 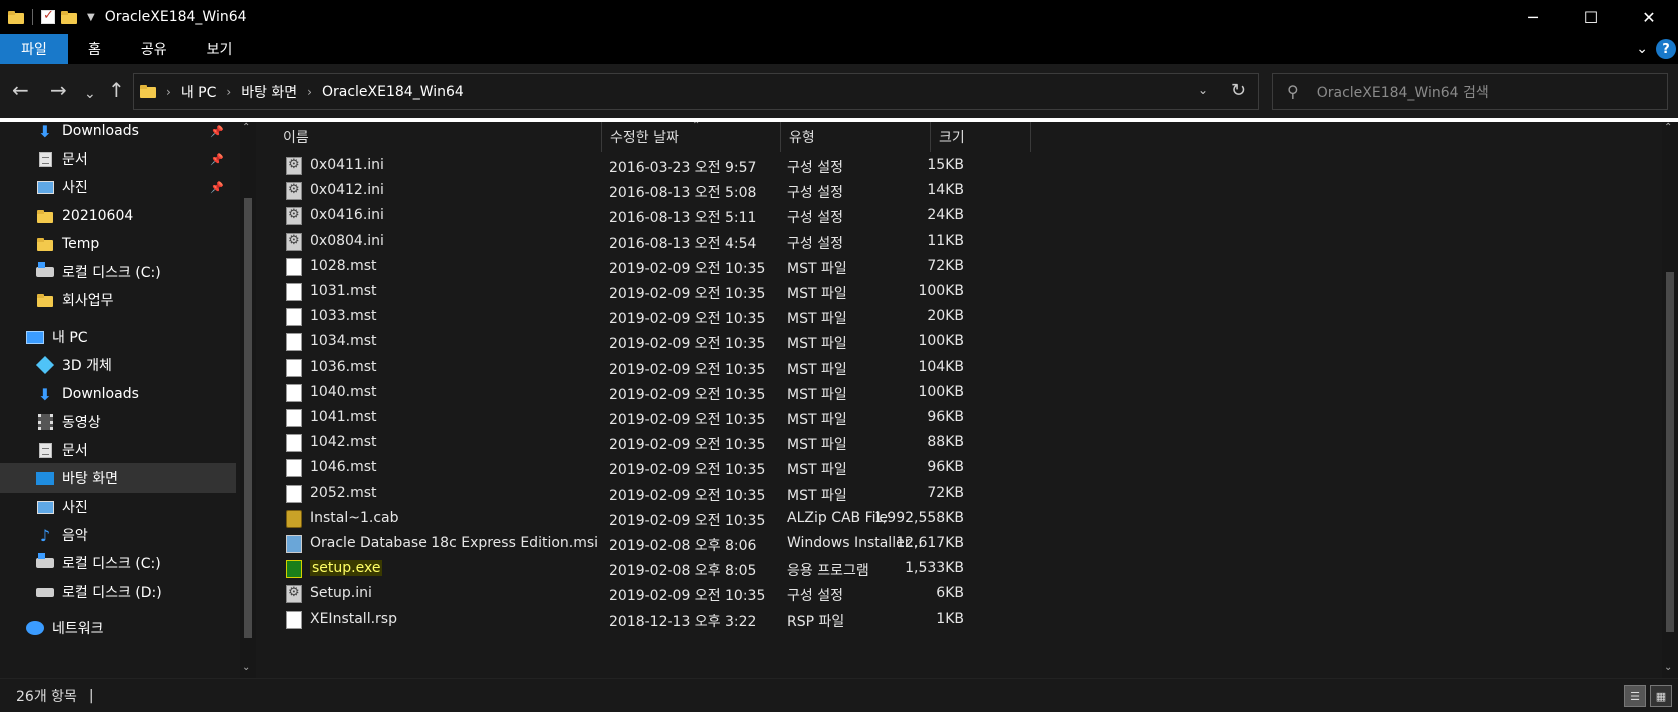 What do you see at coordinates (961, 594) in the screenshot?
I see `file-row: Setup.ini 2019-02-09 오전 10:35 구성 설정 6KB` at bounding box center [961, 594].